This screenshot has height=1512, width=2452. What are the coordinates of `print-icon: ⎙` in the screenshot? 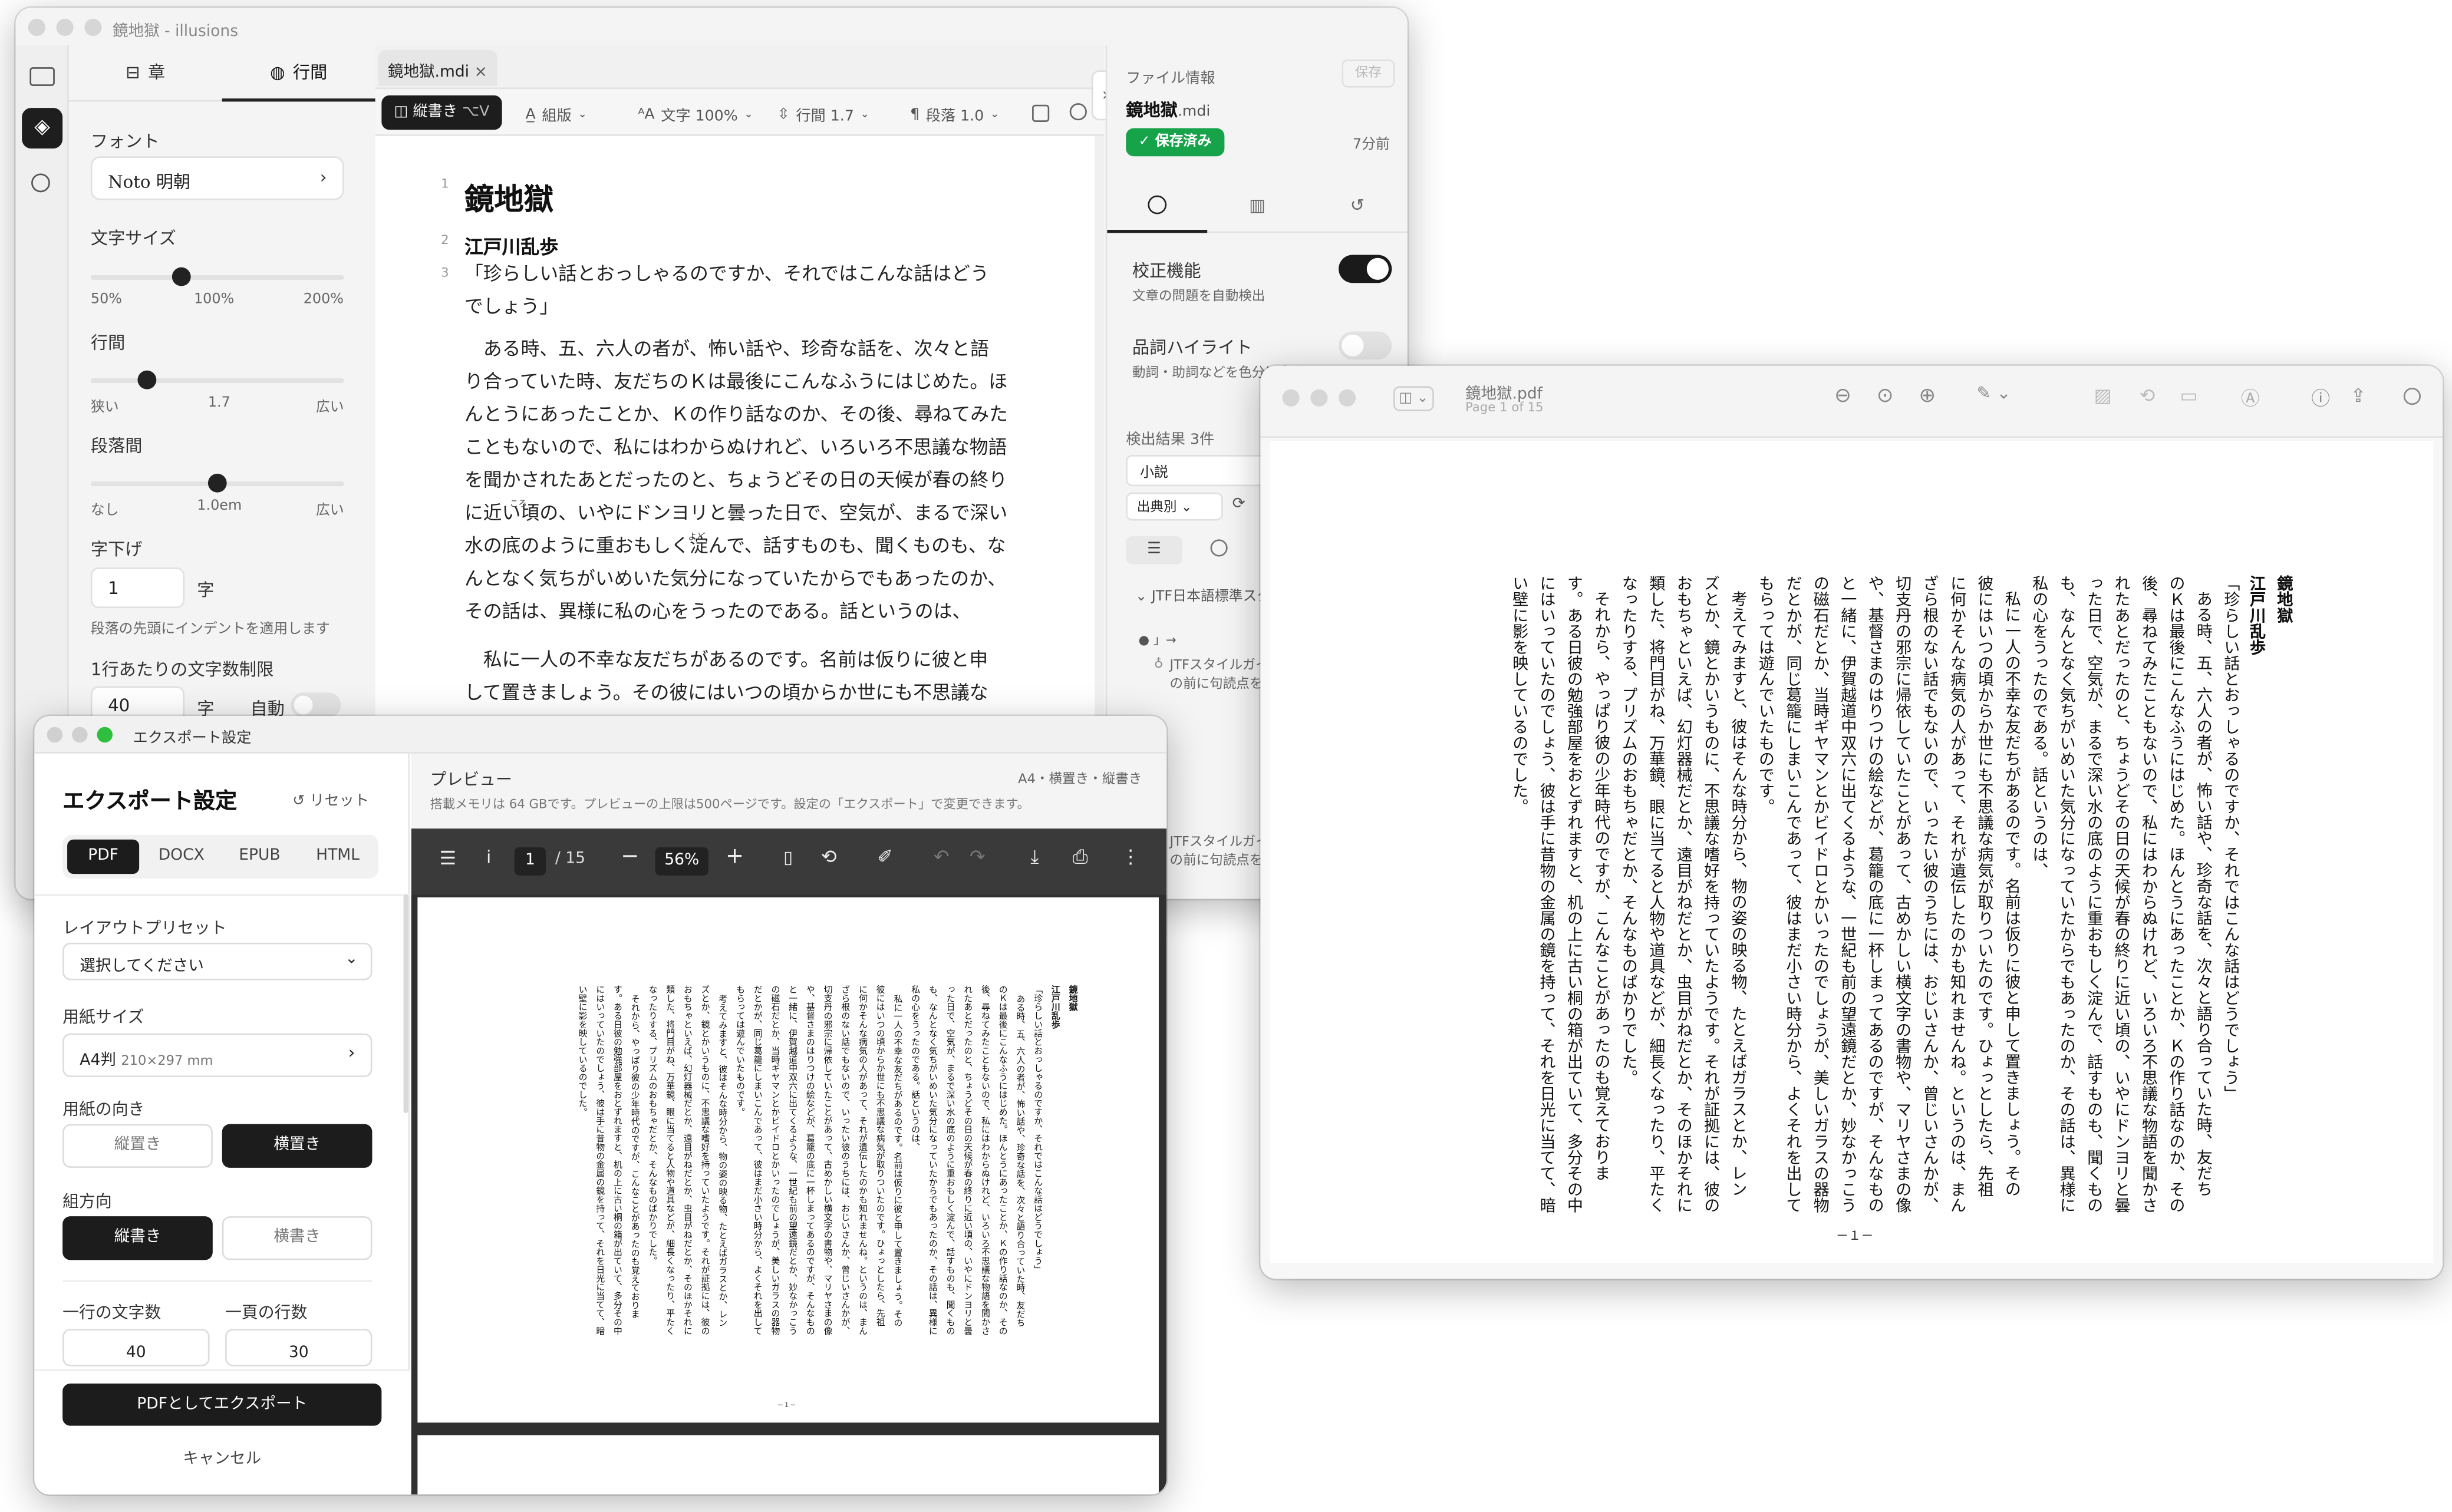 It's located at (1080, 857).